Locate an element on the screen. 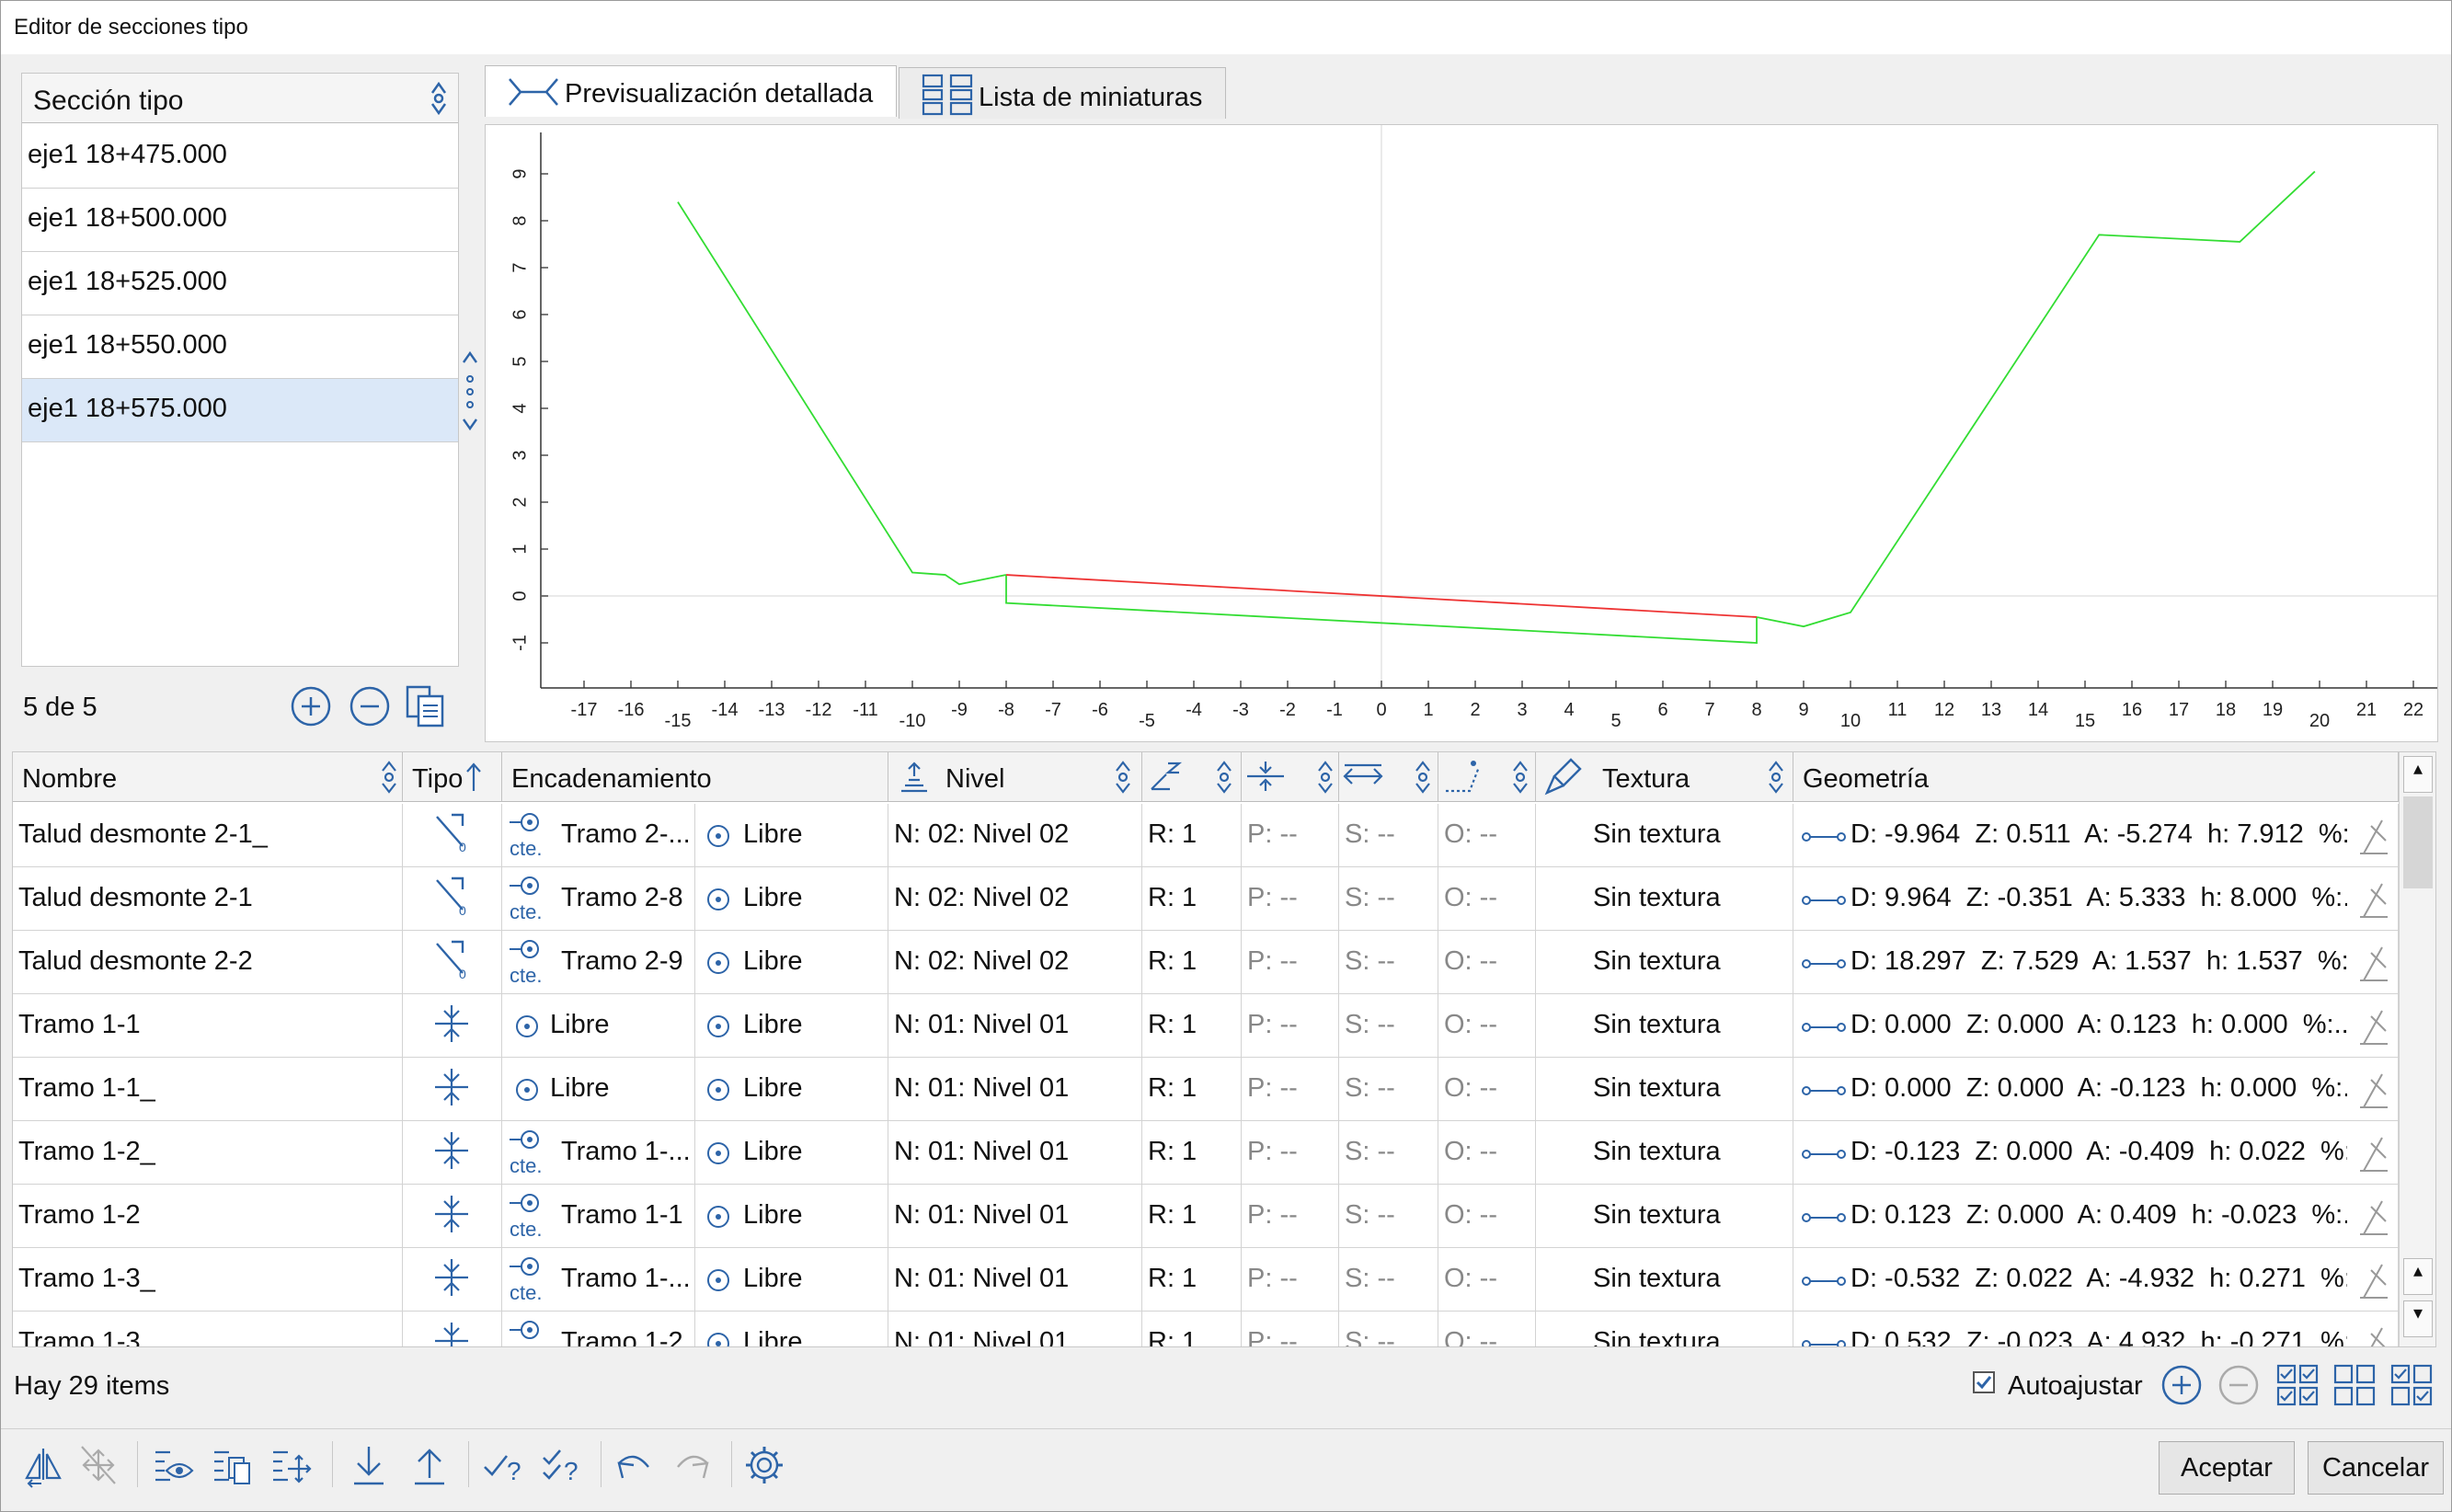 This screenshot has height=1512, width=2452. type-cell: 0 is located at coordinates (452, 835).